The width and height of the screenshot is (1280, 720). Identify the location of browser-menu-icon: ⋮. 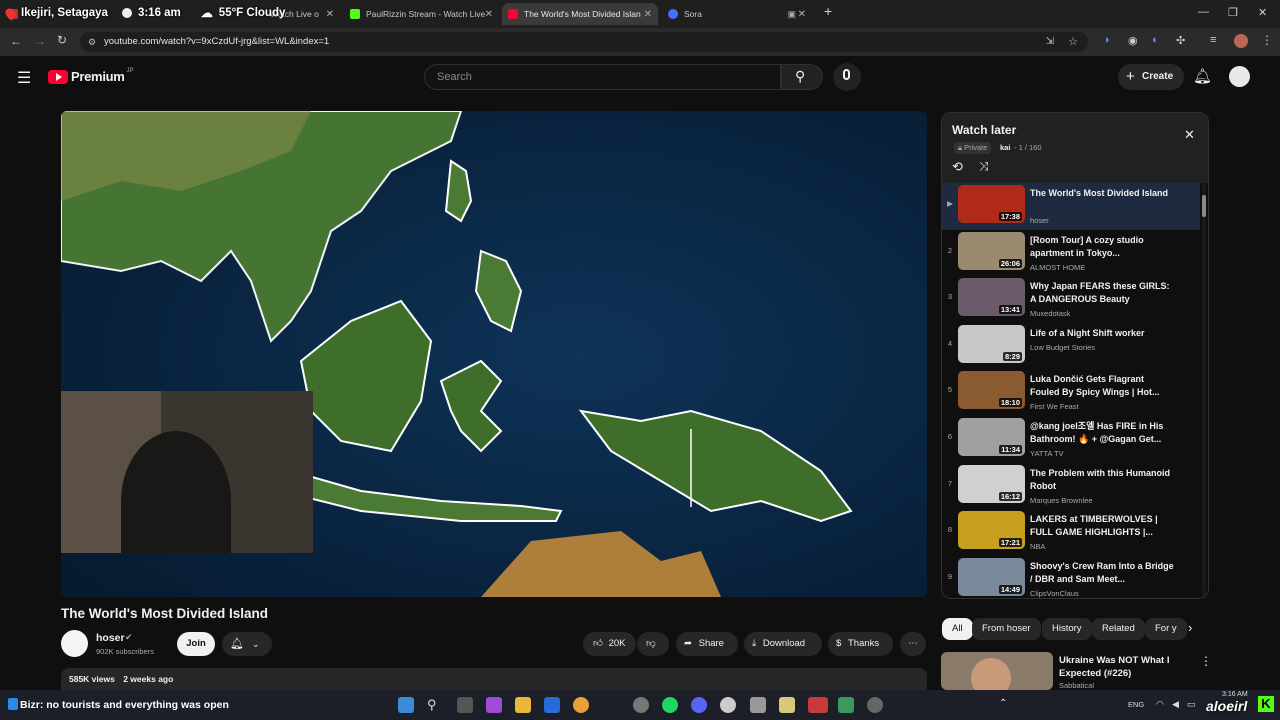
(1267, 40).